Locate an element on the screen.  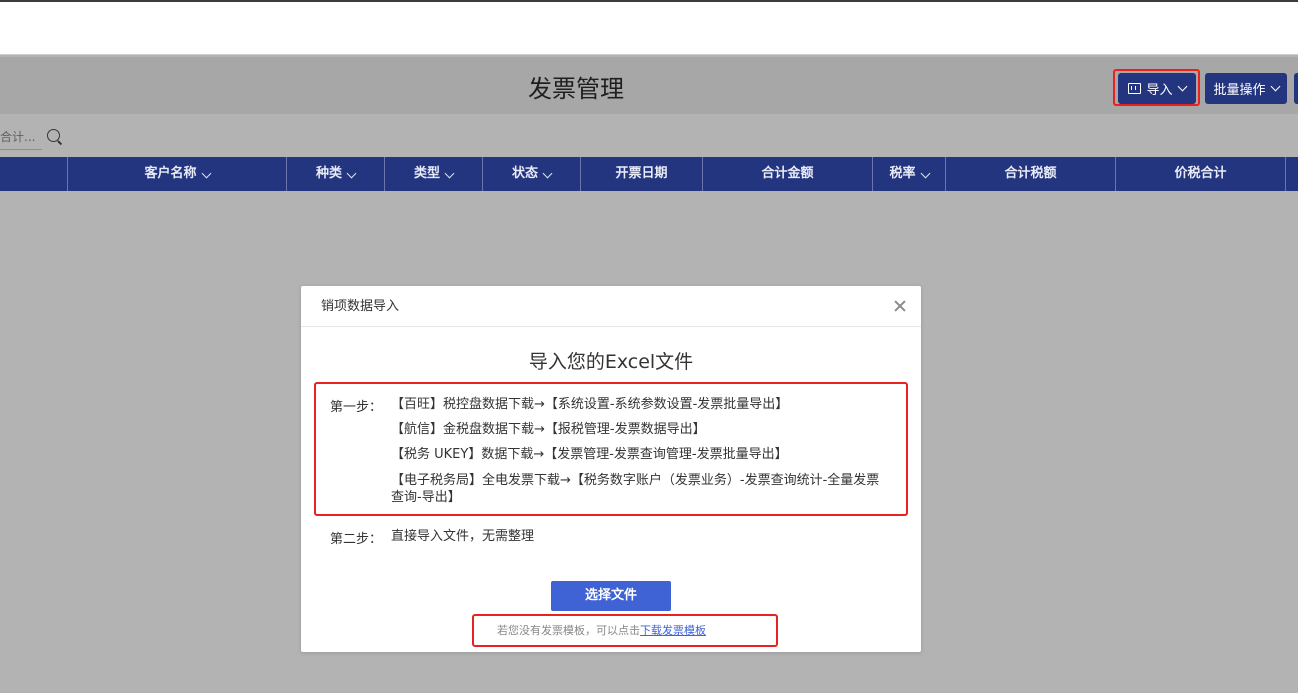
search-icon is located at coordinates (53, 135).